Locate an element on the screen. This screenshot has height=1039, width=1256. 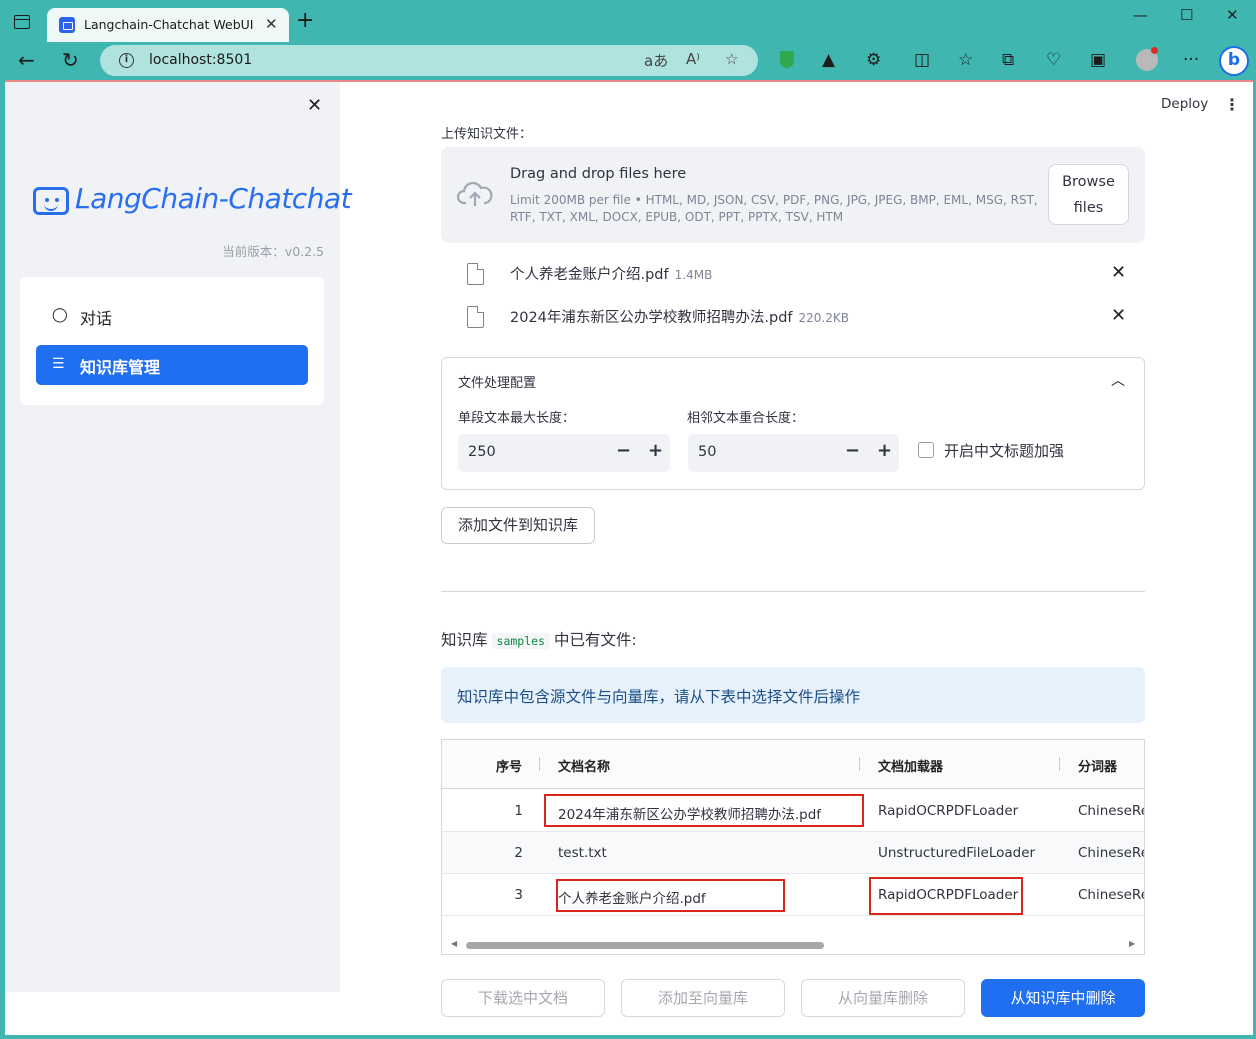
url-text: localhost:8501 is located at coordinates (200, 60).